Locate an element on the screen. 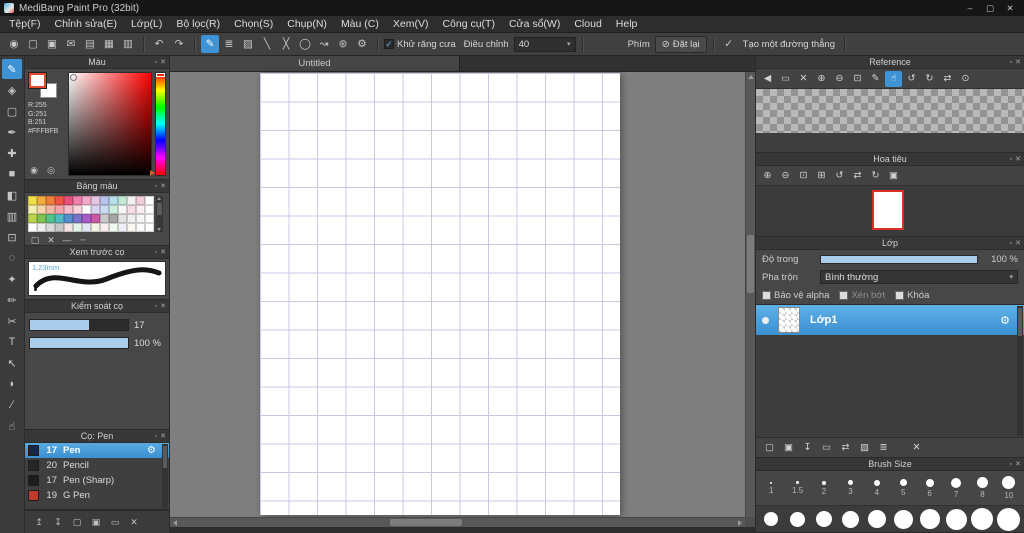  layer-visibility-toggle is located at coordinates (765, 320).